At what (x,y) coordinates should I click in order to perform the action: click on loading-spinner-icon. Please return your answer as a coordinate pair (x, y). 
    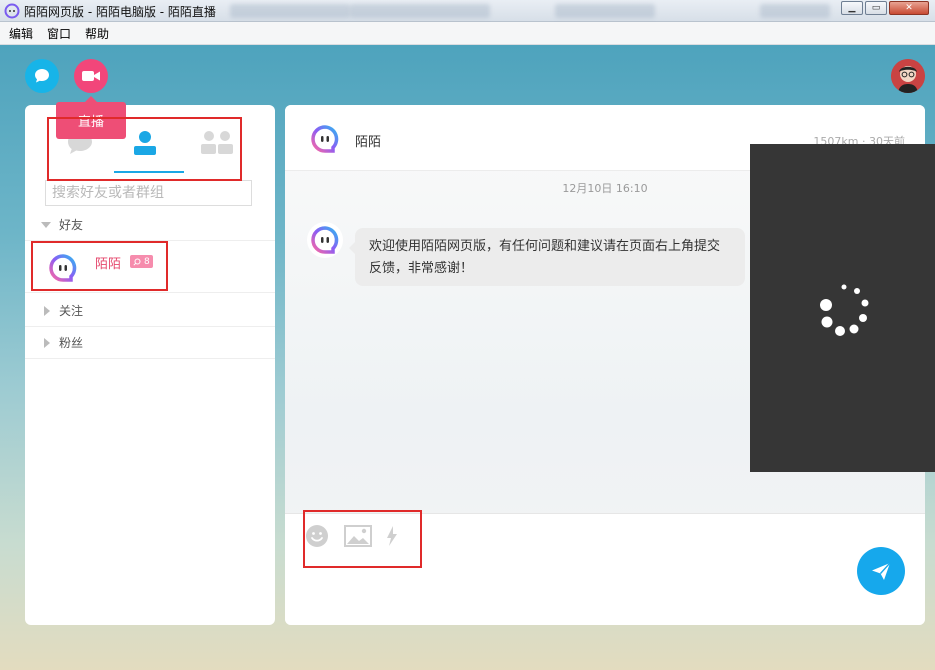
    Looking at the image, I should click on (844, 310).